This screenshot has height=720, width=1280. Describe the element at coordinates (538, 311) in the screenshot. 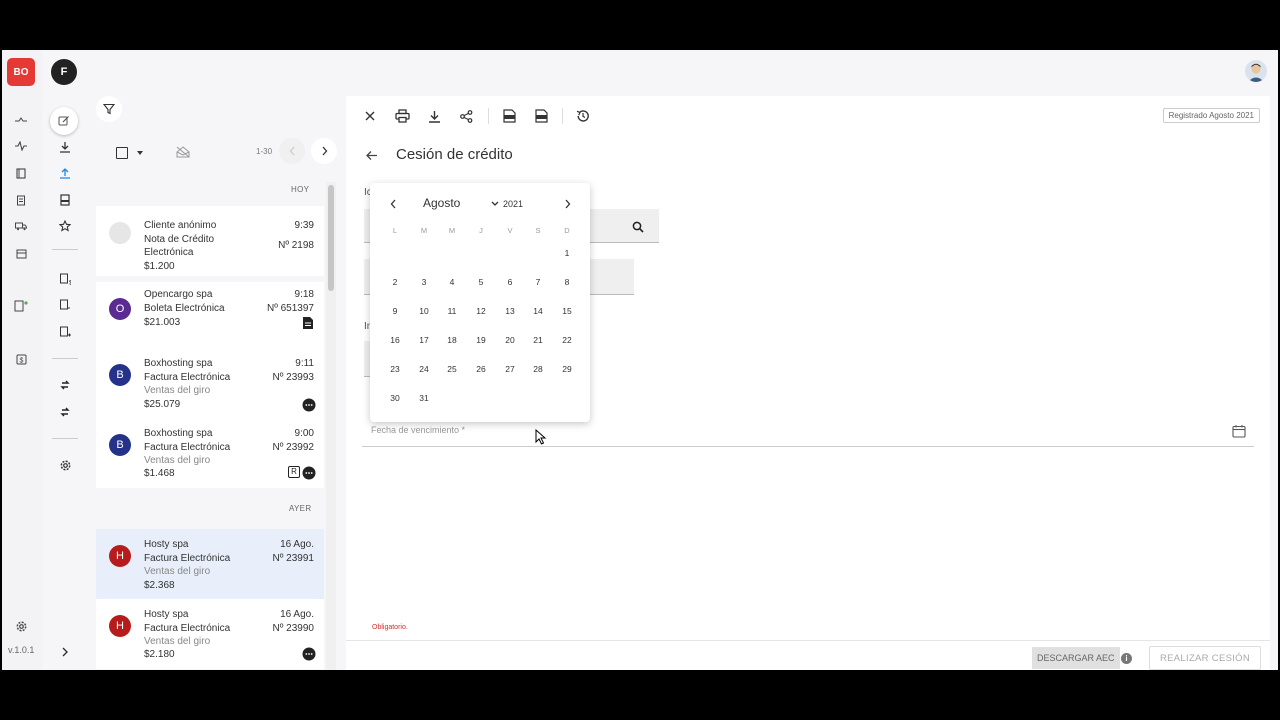

I see `calendar-day: 14` at that location.